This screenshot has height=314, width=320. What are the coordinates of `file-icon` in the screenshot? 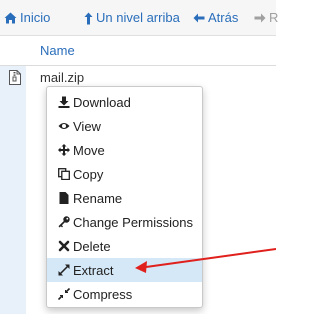 It's located at (64, 198).